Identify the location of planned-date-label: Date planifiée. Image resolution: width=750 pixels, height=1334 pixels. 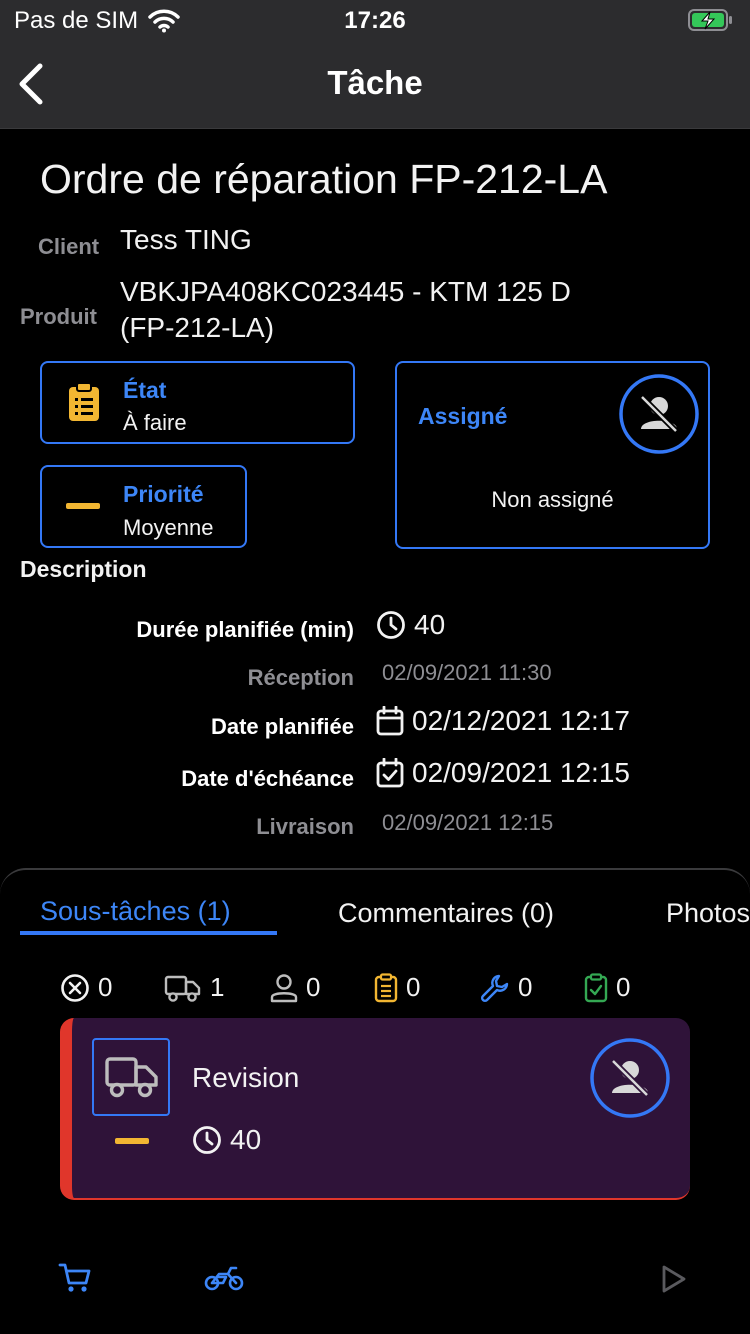
(282, 726).